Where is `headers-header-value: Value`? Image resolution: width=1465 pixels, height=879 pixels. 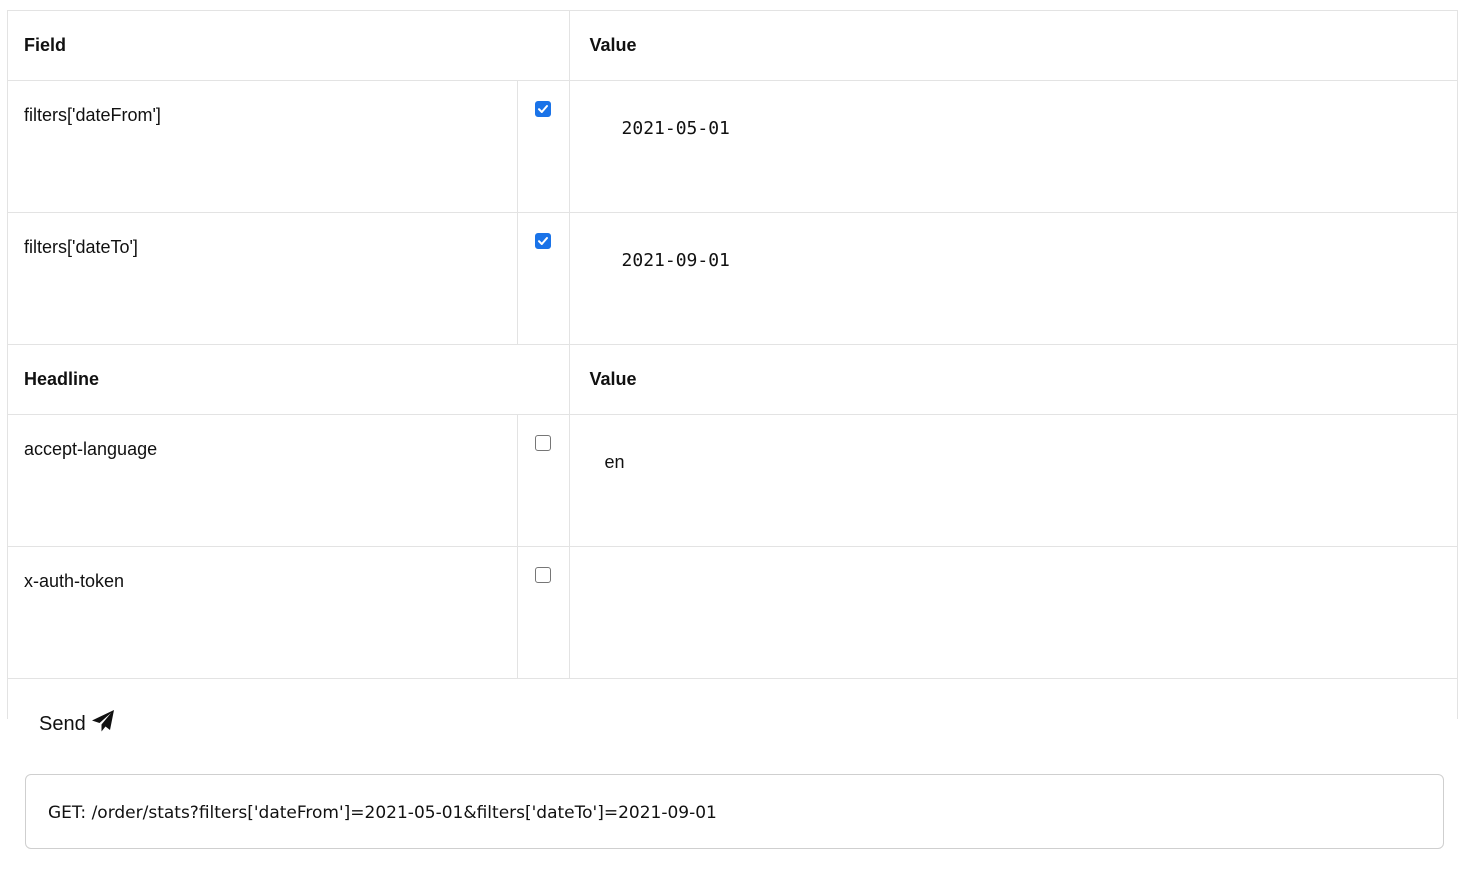 headers-header-value: Value is located at coordinates (1012, 379).